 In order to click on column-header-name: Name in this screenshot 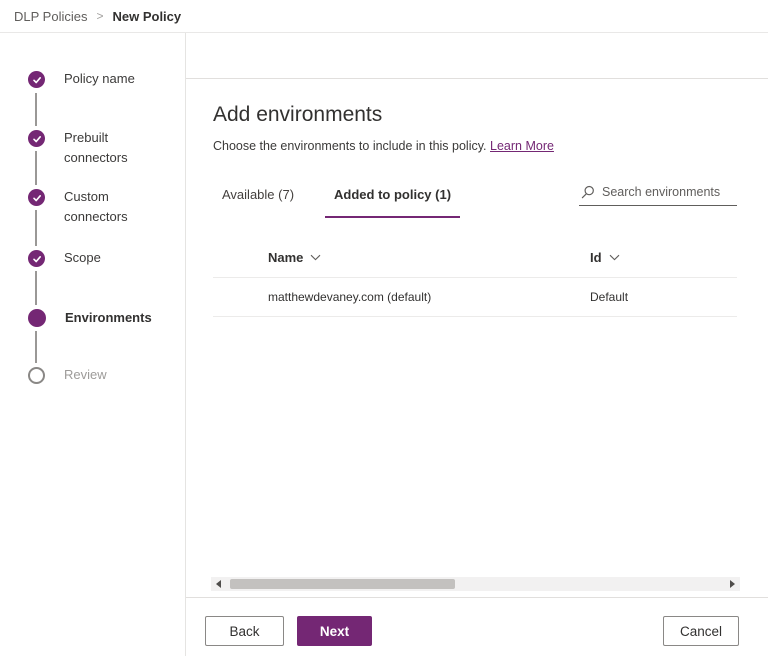, I will do `click(294, 257)`.